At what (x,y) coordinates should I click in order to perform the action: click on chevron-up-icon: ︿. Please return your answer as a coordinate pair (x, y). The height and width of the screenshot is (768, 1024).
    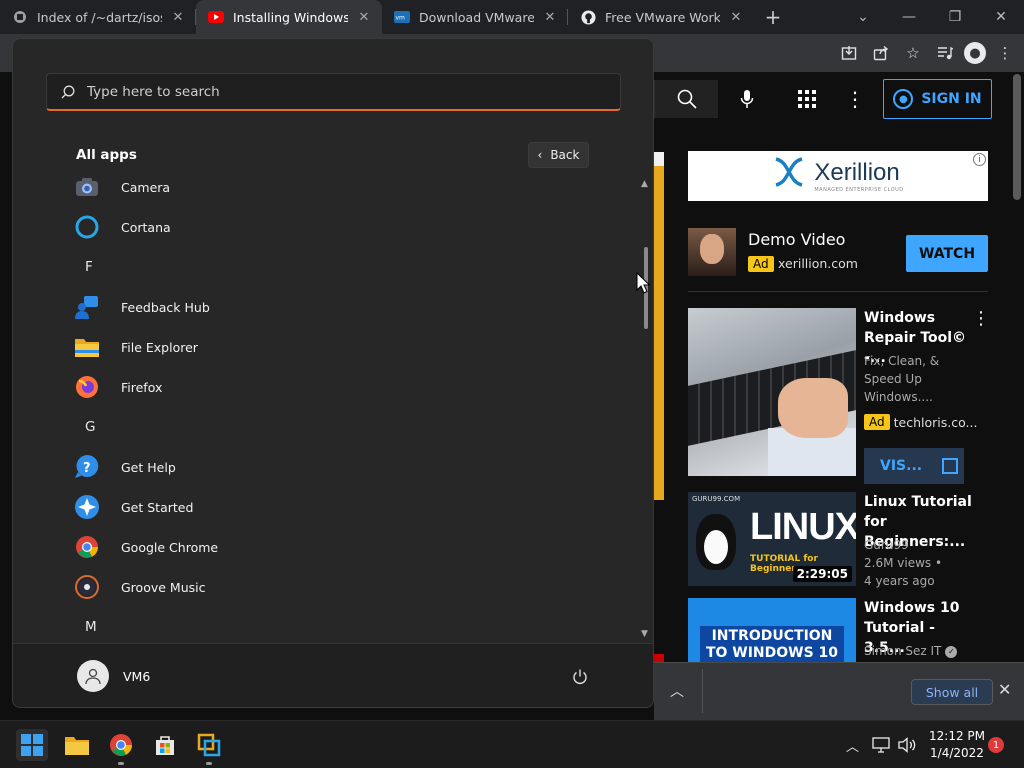
    Looking at the image, I should click on (677, 691).